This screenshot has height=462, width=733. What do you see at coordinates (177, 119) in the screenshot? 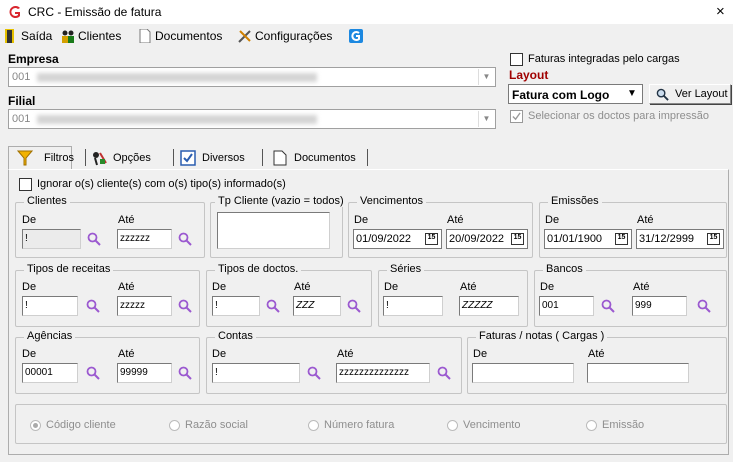
I see `filial-redacted` at bounding box center [177, 119].